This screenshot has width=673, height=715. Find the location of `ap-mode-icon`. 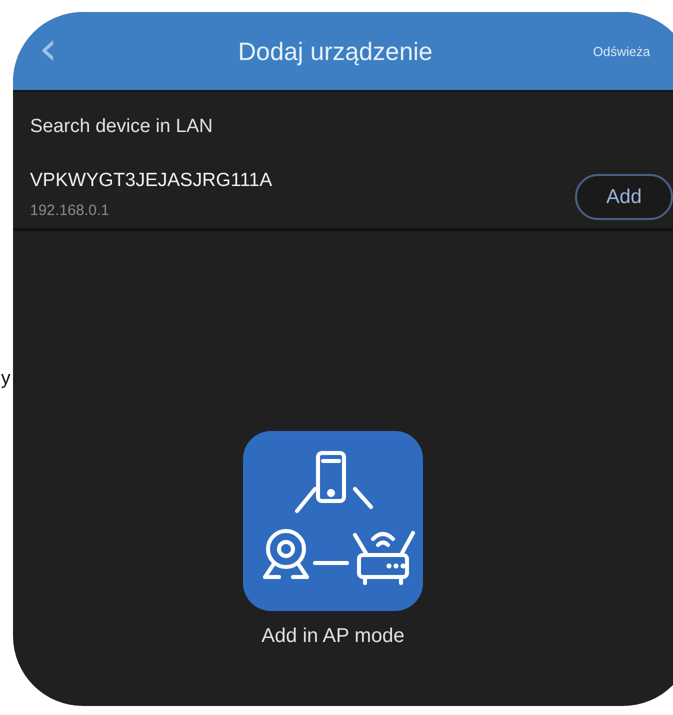

ap-mode-icon is located at coordinates (333, 521).